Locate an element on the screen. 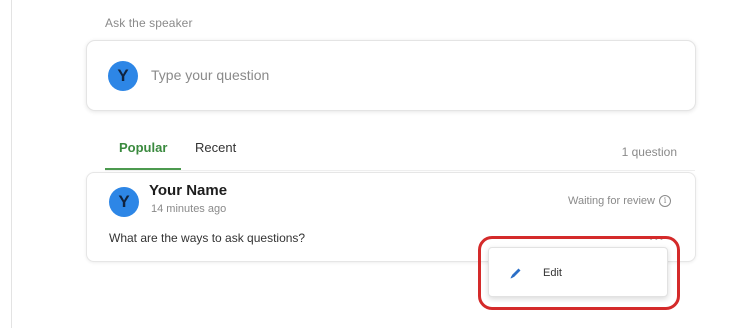 The width and height of the screenshot is (754, 328). edit-menu-item: Edit is located at coordinates (578, 272).